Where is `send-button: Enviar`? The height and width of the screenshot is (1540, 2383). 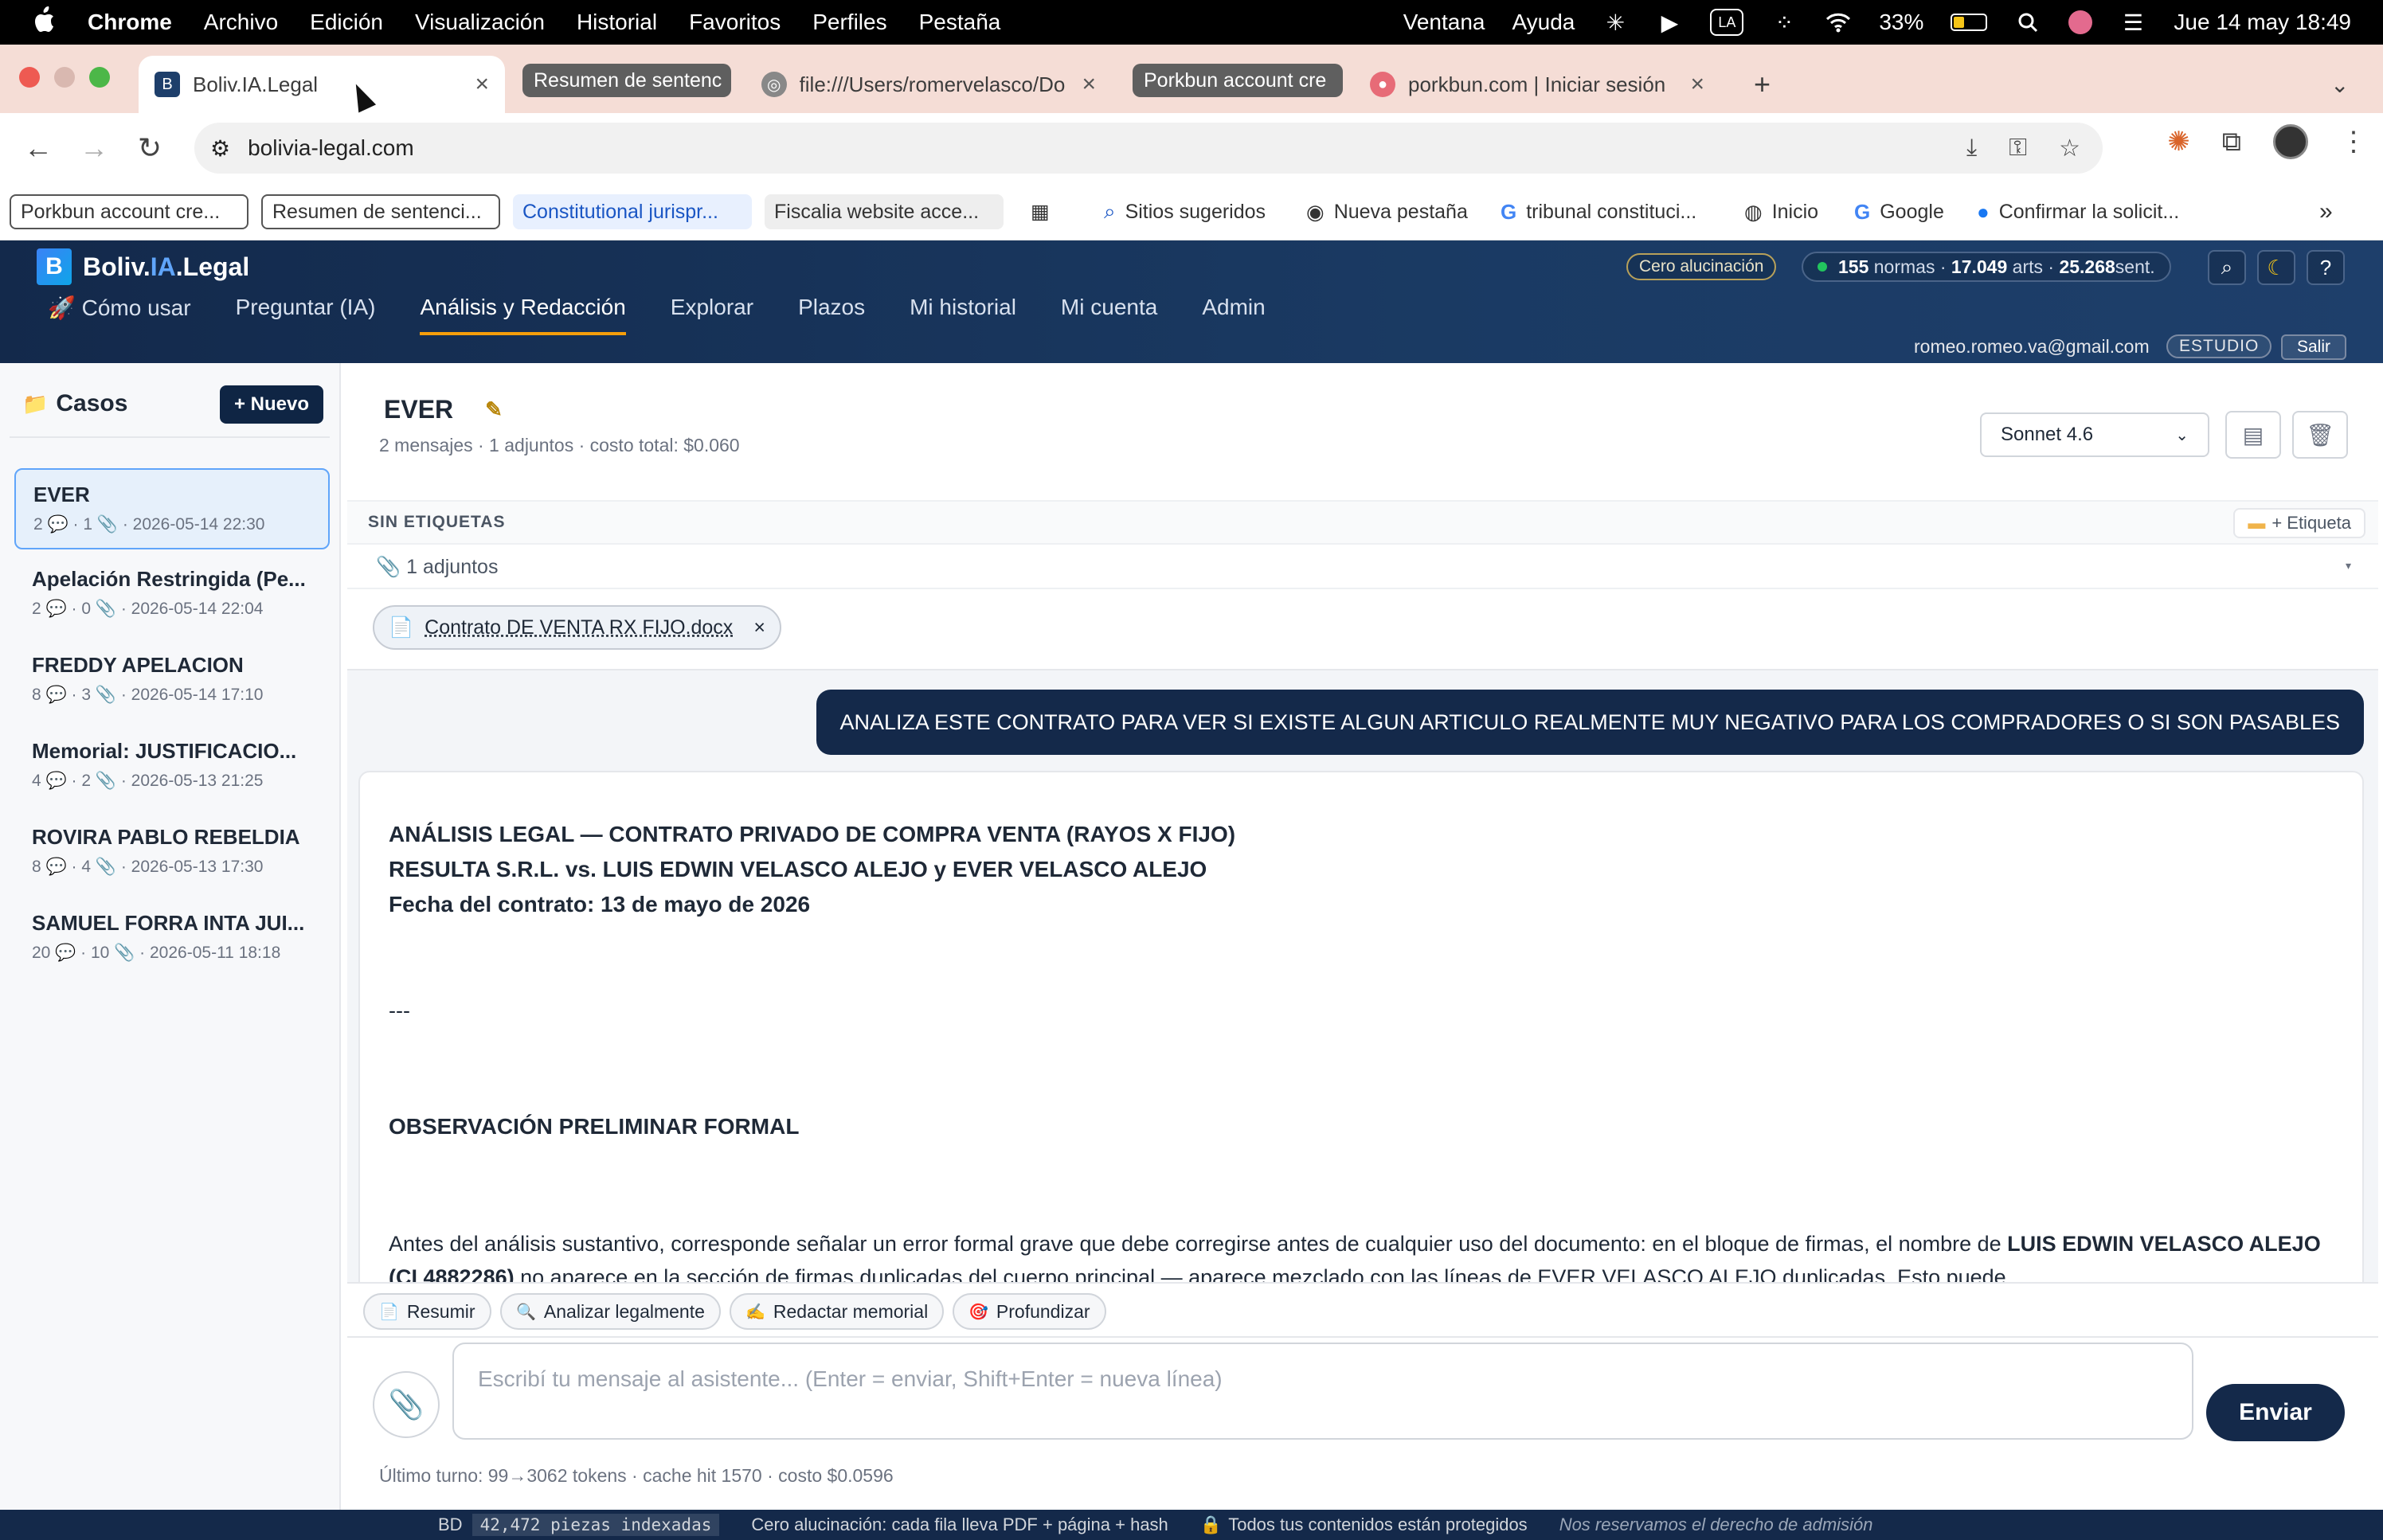
send-button: Enviar is located at coordinates (2275, 1412).